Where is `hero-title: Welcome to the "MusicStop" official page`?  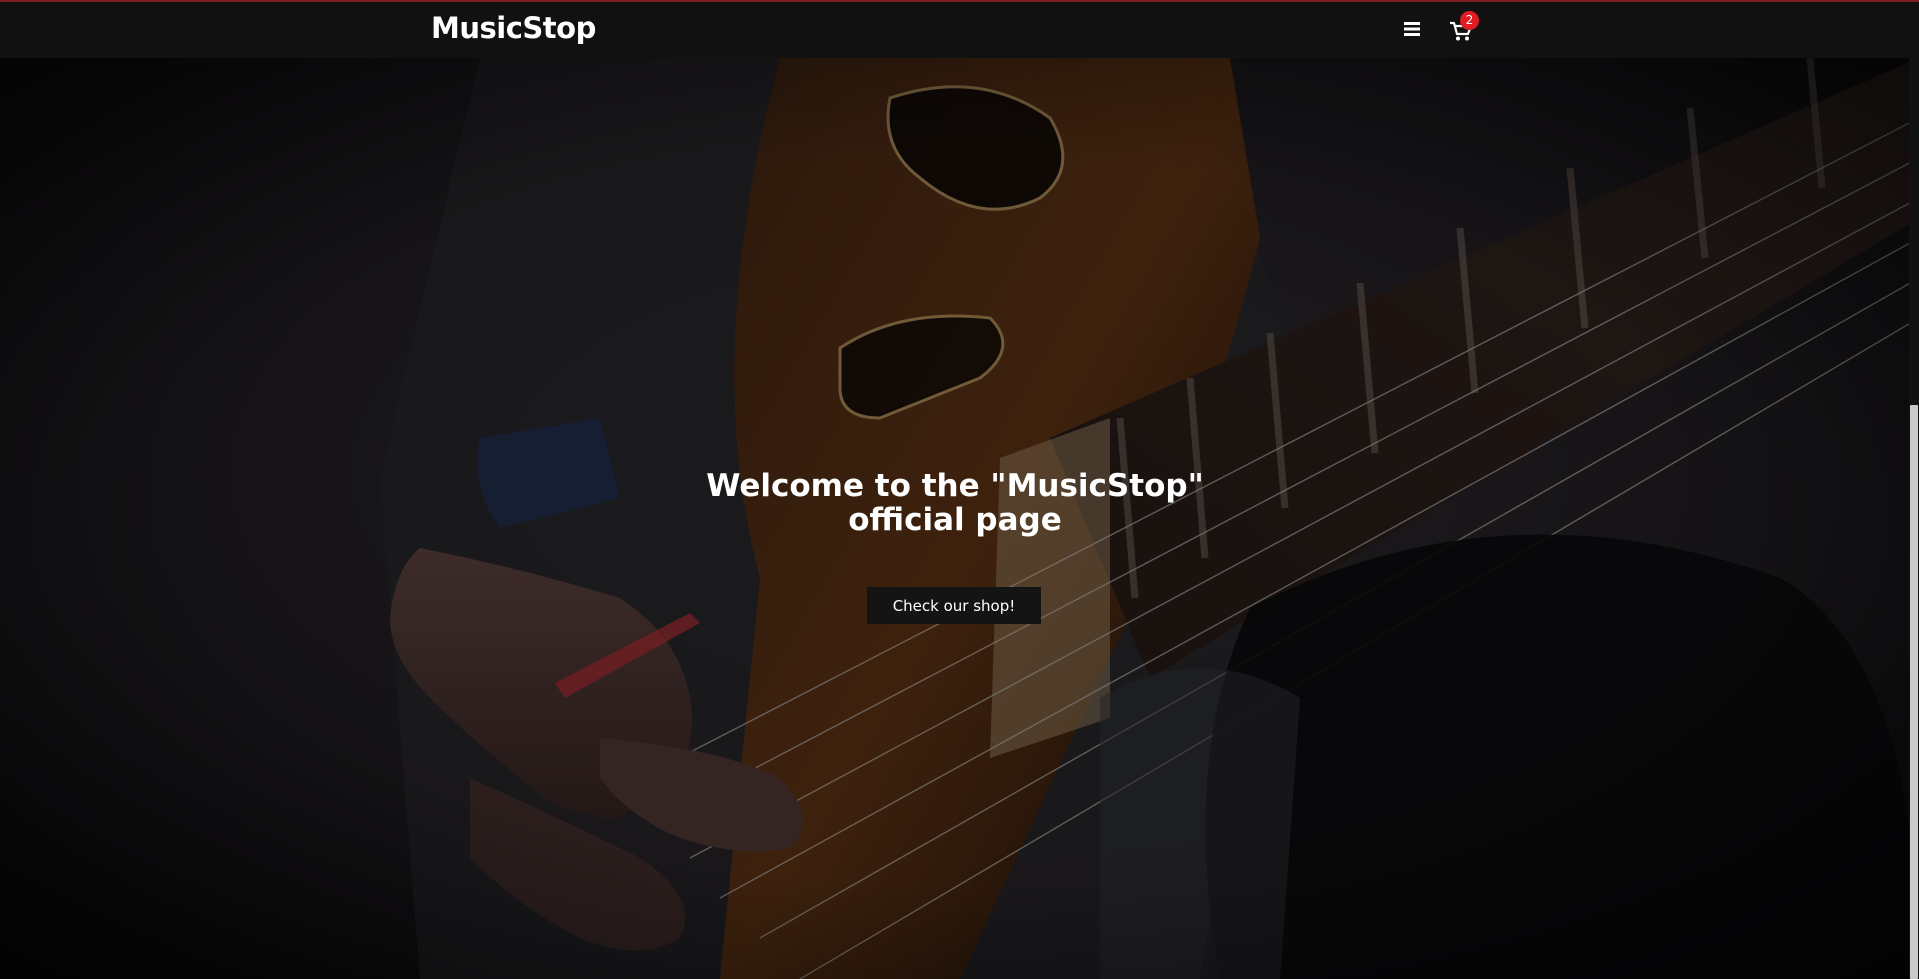
hero-title: Welcome to the "MusicStop" official page is located at coordinates (955, 503).